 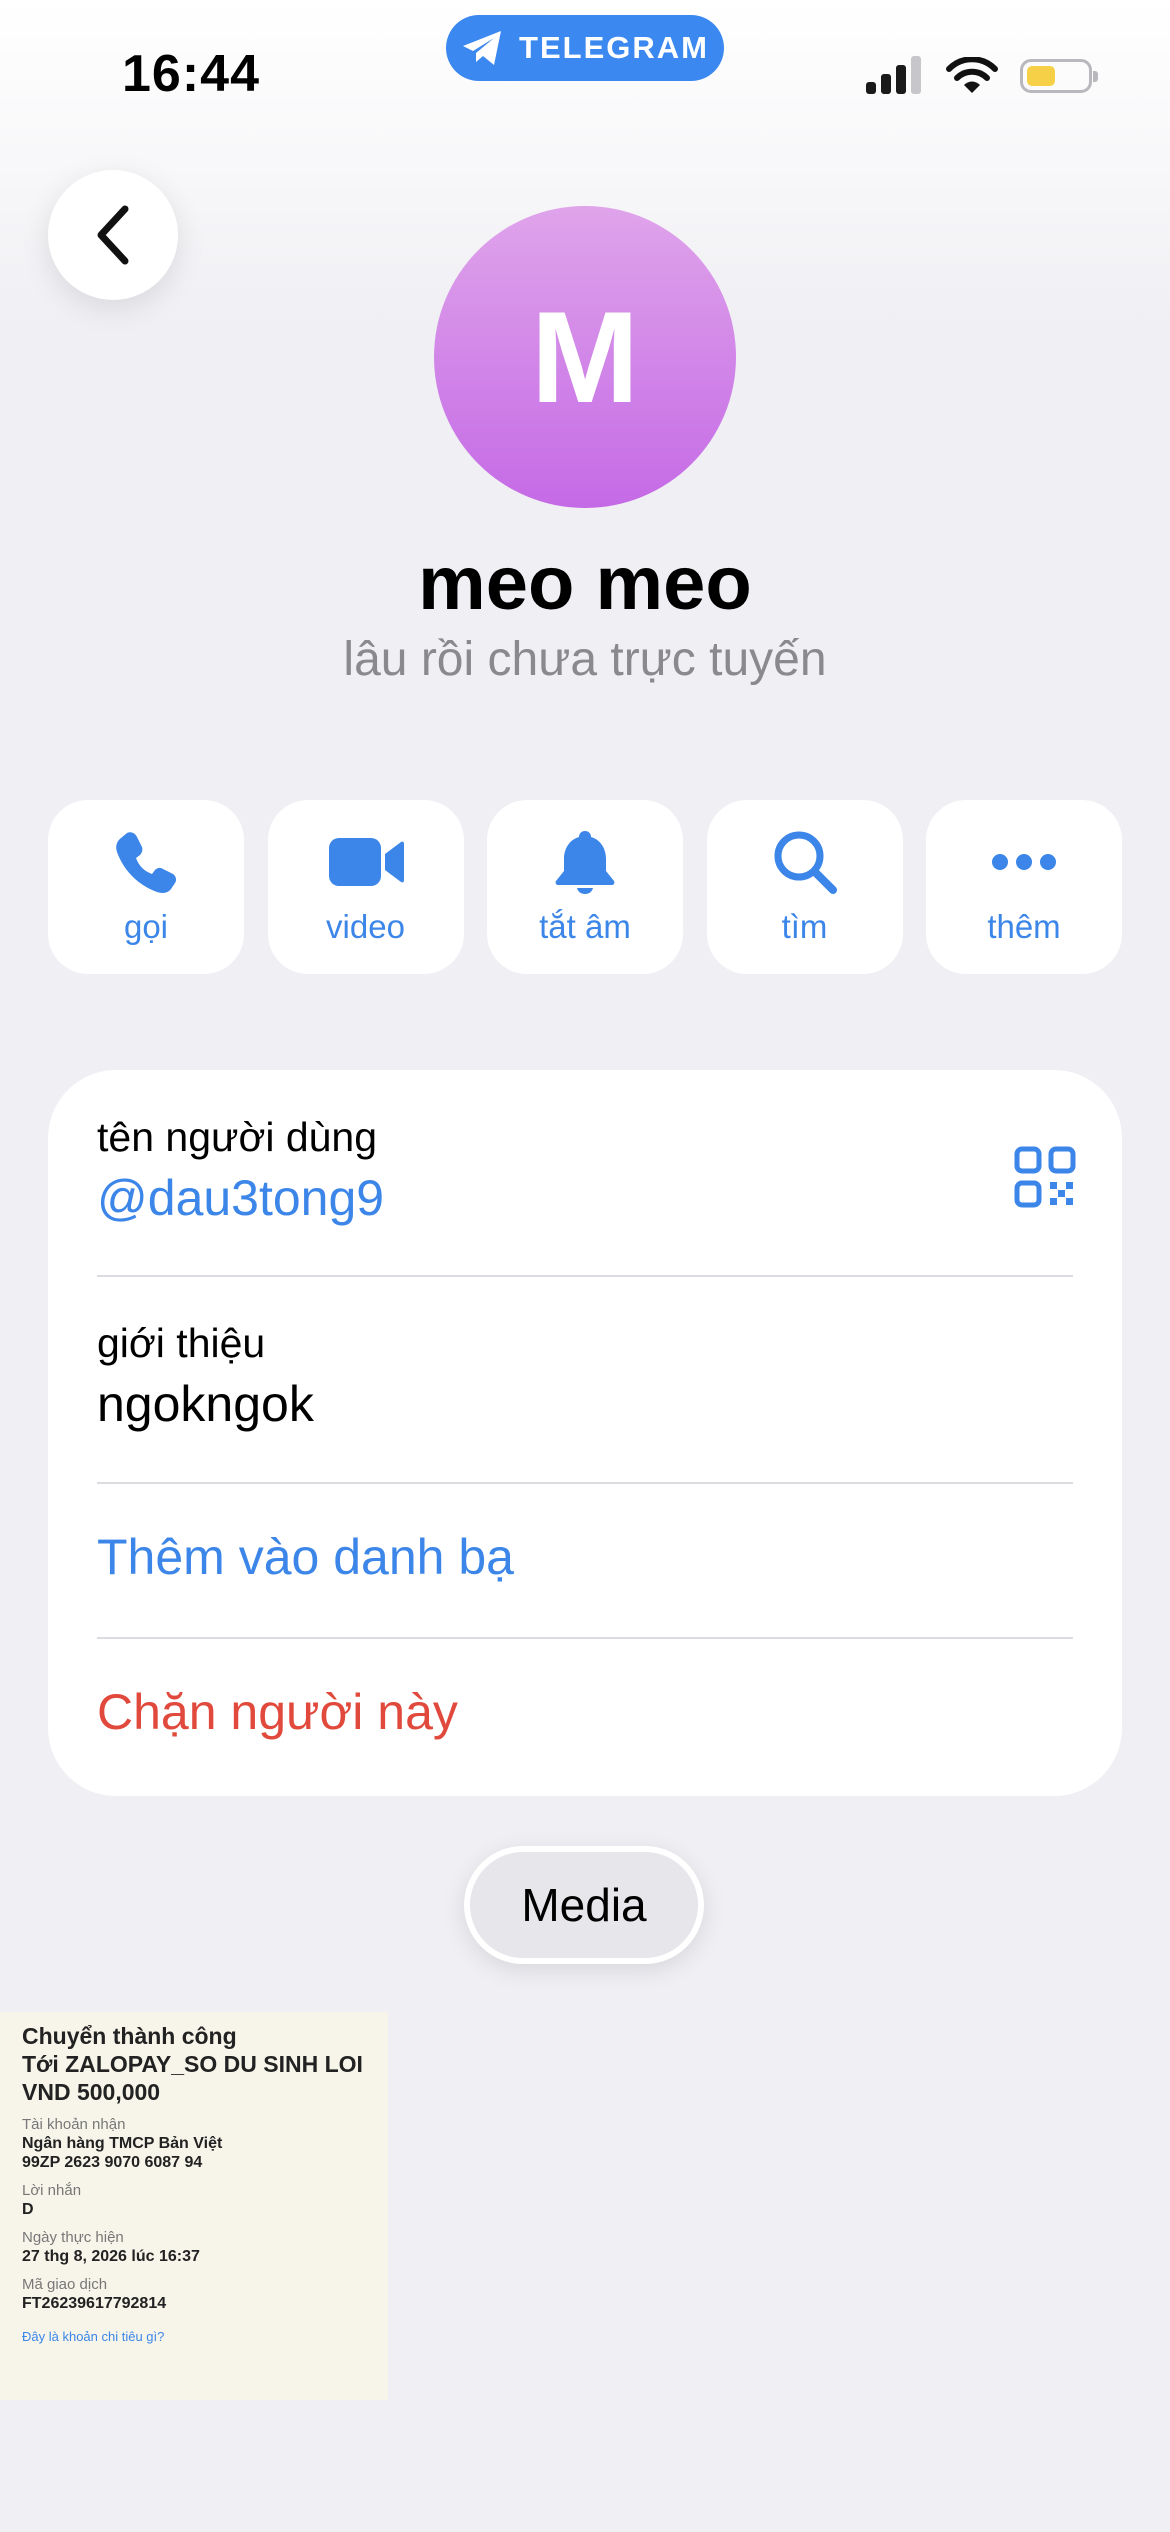 I want to click on chevron-left-icon, so click(x=113, y=235).